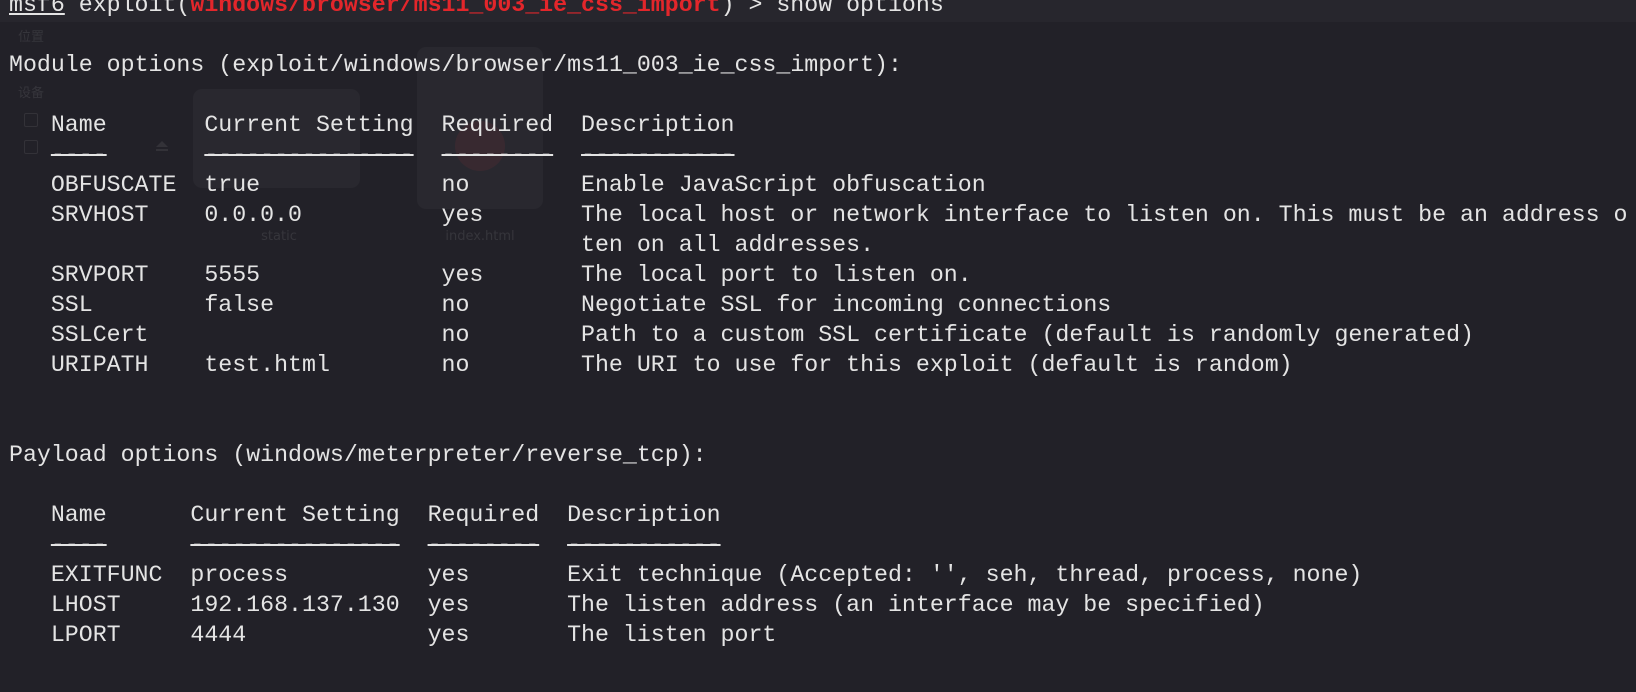  What do you see at coordinates (728, 245) in the screenshot?
I see `option-description-continued: ten on all addresses.` at bounding box center [728, 245].